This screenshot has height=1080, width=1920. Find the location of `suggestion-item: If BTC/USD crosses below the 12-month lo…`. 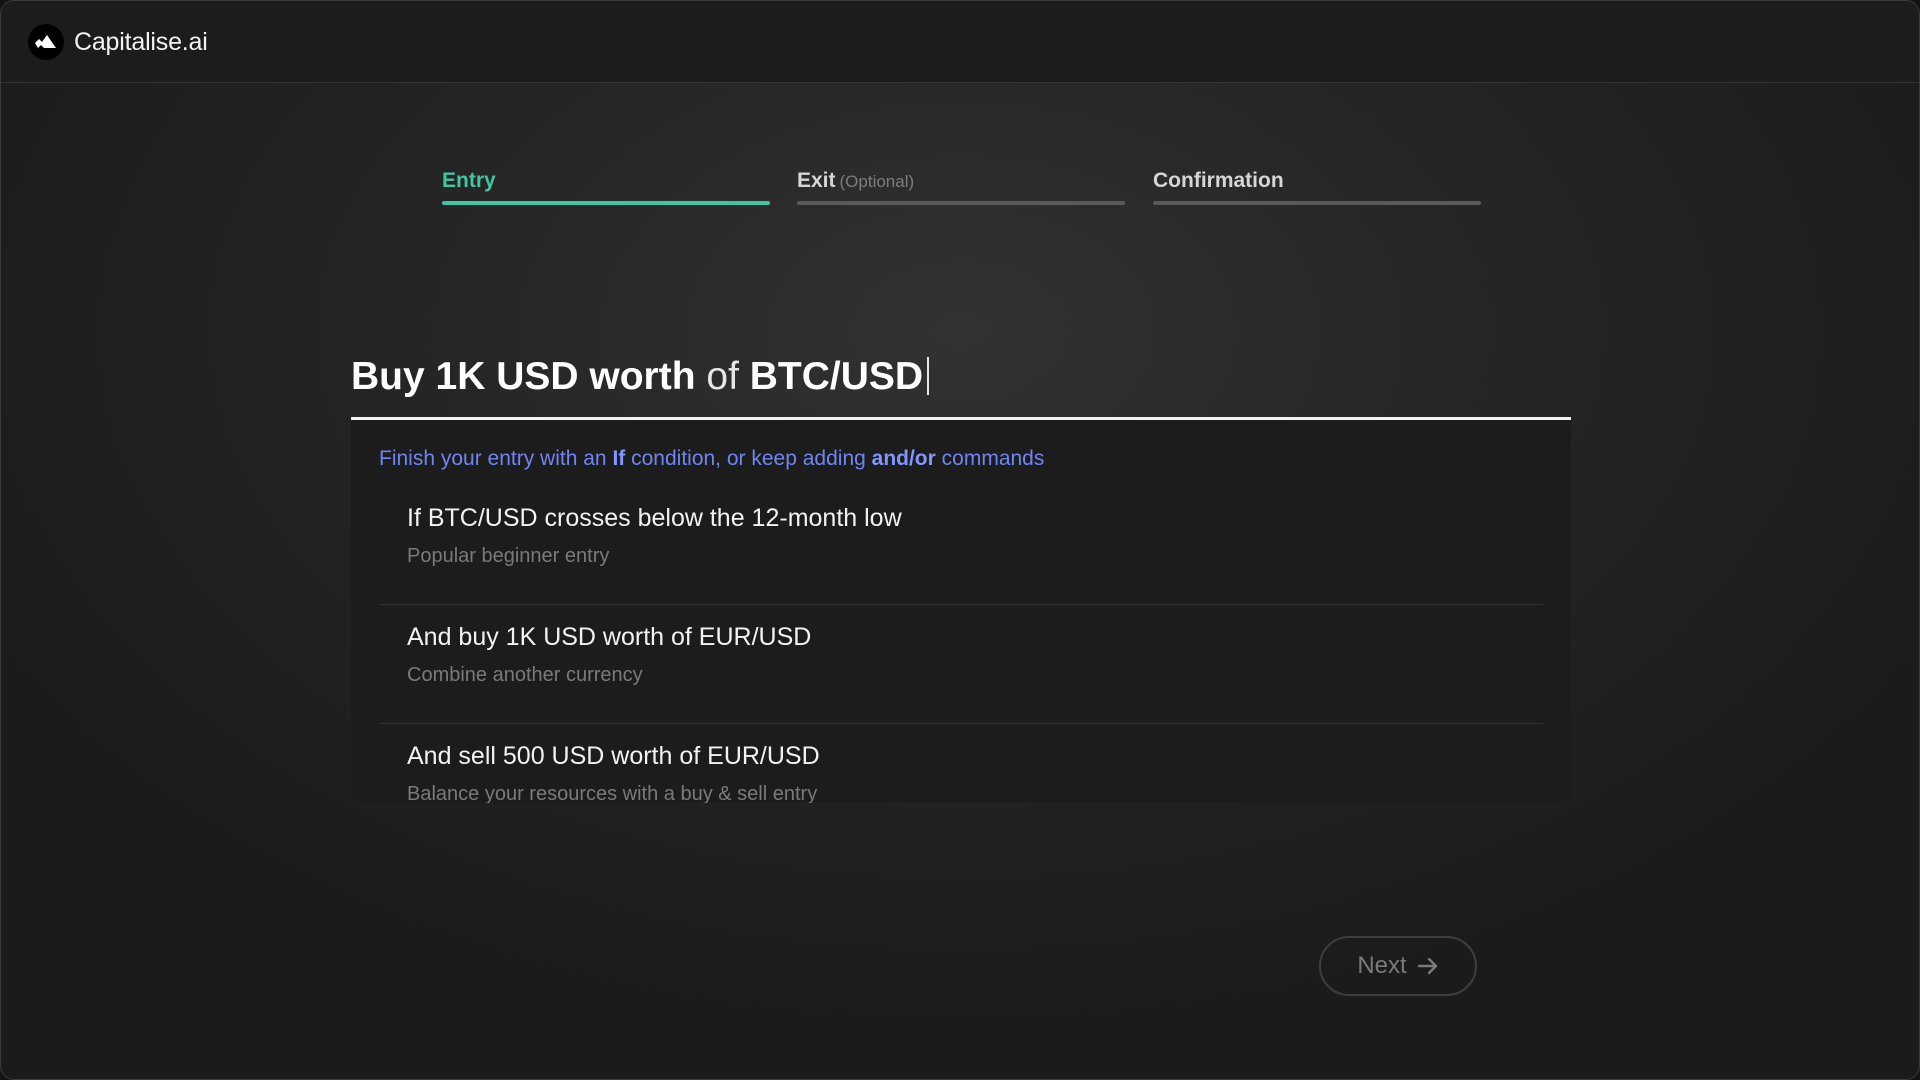

suggestion-item: If BTC/USD crosses below the 12-month lo… is located at coordinates (961, 545).